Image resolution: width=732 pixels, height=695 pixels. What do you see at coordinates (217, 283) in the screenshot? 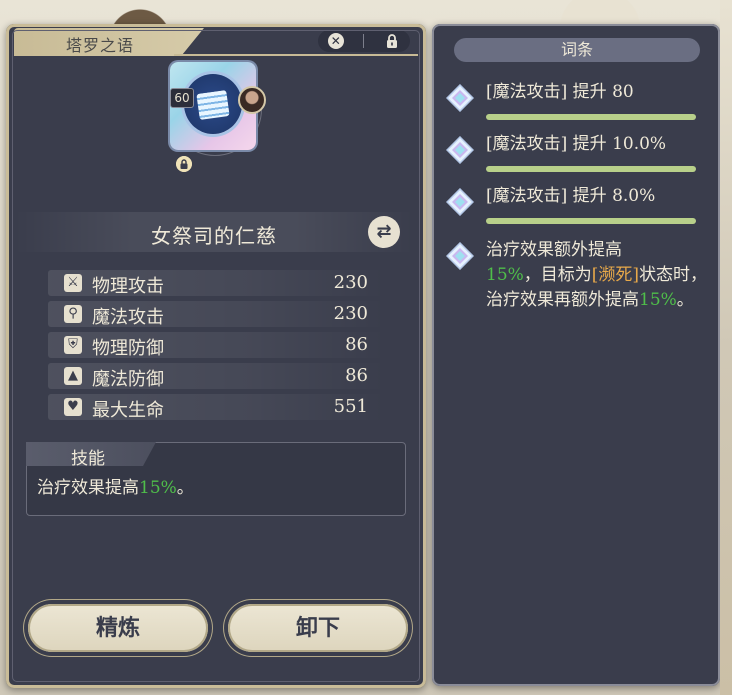
I see `stat-row: ⚔ 物理攻击 230` at bounding box center [217, 283].